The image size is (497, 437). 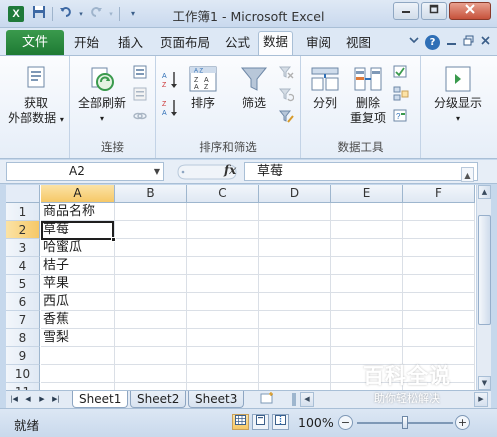 What do you see at coordinates (185, 44) in the screenshot?
I see `tab-page-layout: 页面布局` at bounding box center [185, 44].